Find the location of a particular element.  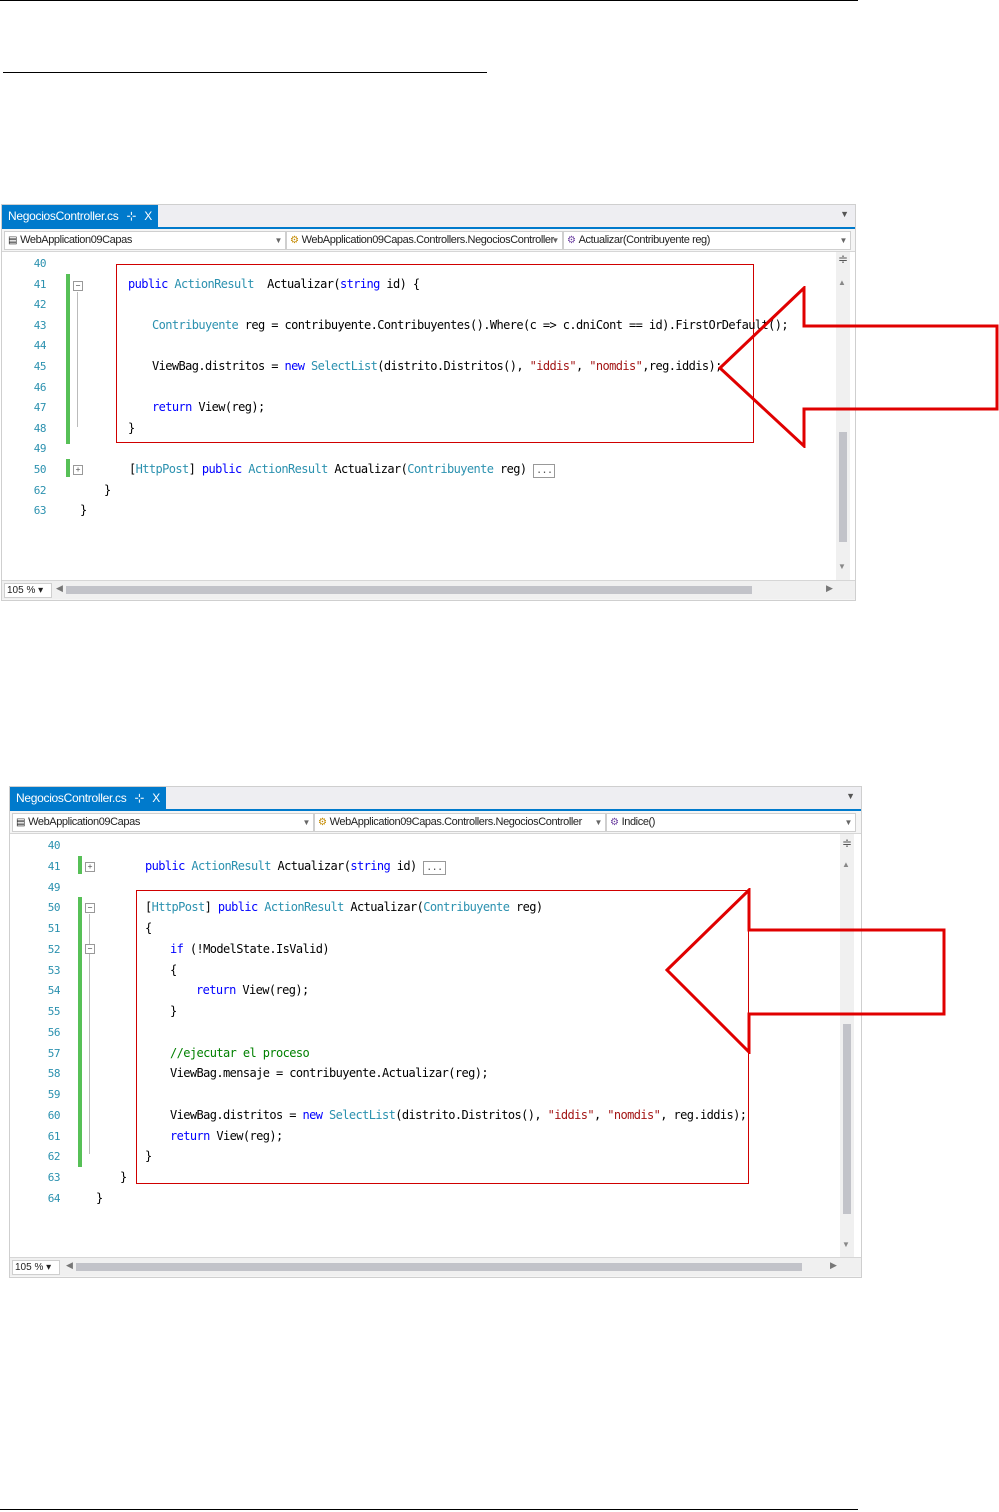

header-rule is located at coordinates (429, 0).